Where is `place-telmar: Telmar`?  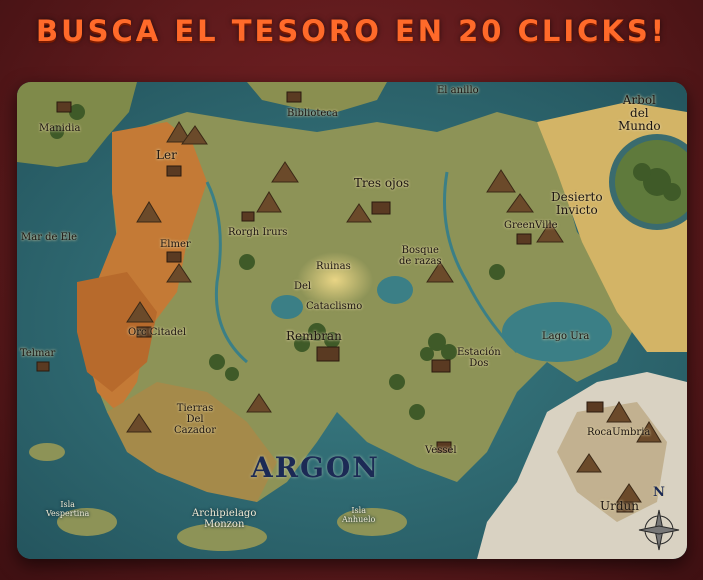
place-telmar: Telmar is located at coordinates (38, 353).